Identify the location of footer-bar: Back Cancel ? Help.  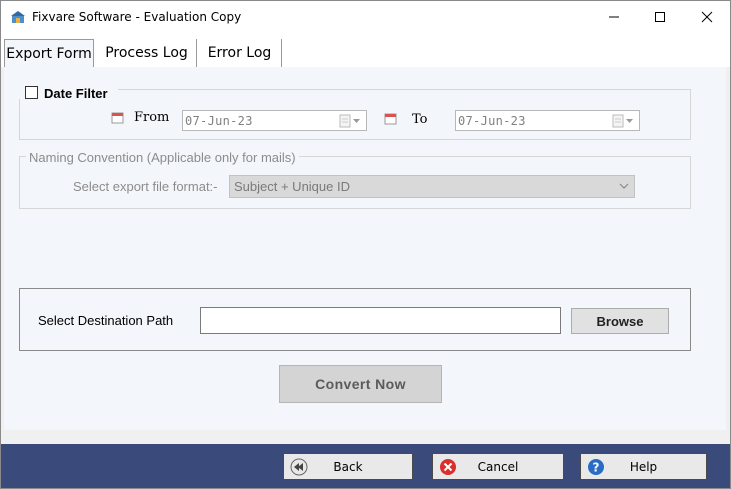
(365, 466).